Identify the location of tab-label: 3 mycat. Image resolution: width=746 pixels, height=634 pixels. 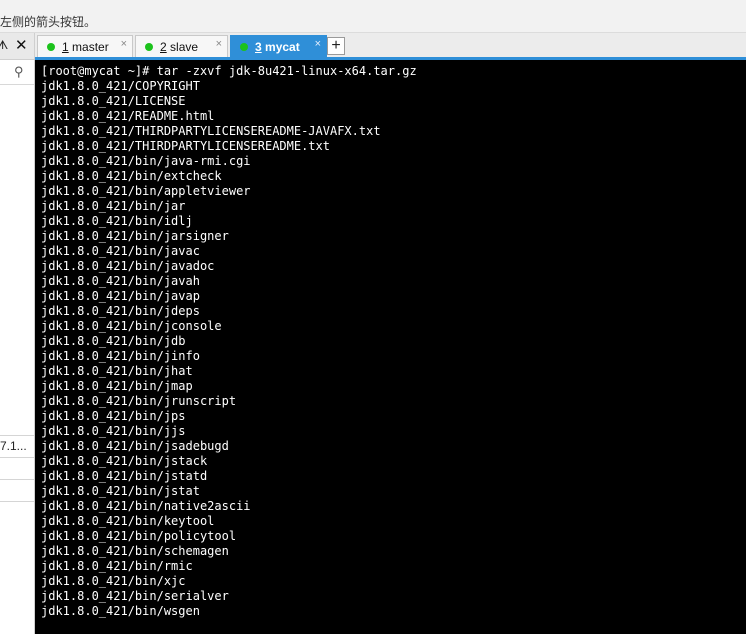
(277, 47).